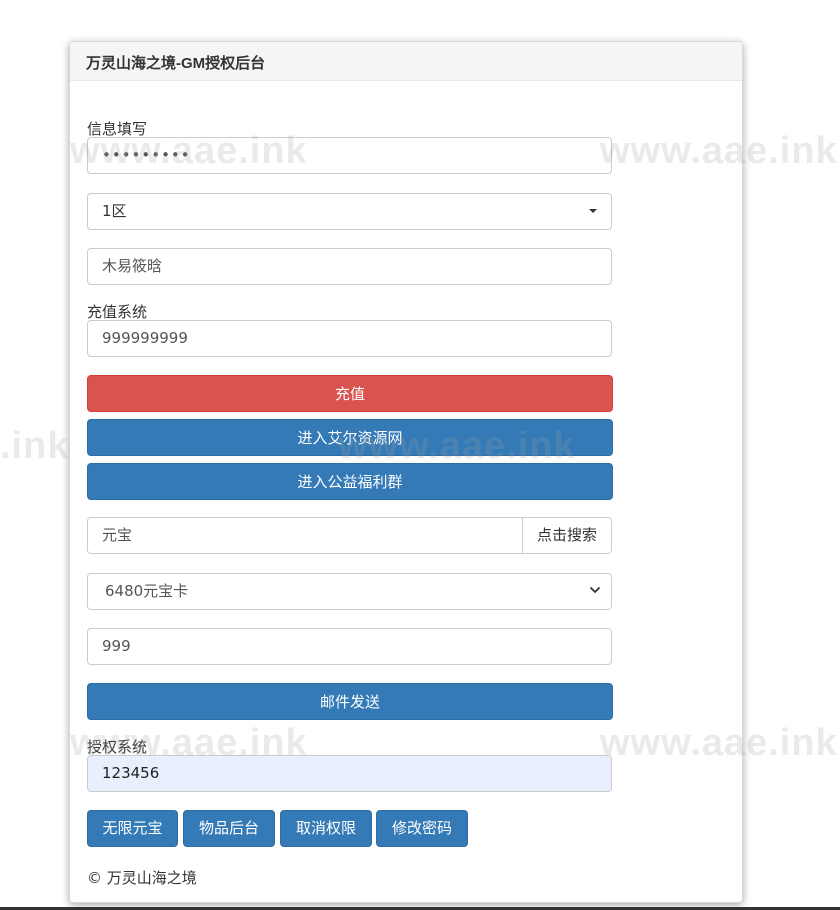 Image resolution: width=840 pixels, height=910 pixels. I want to click on chevron-down-icon, so click(595, 590).